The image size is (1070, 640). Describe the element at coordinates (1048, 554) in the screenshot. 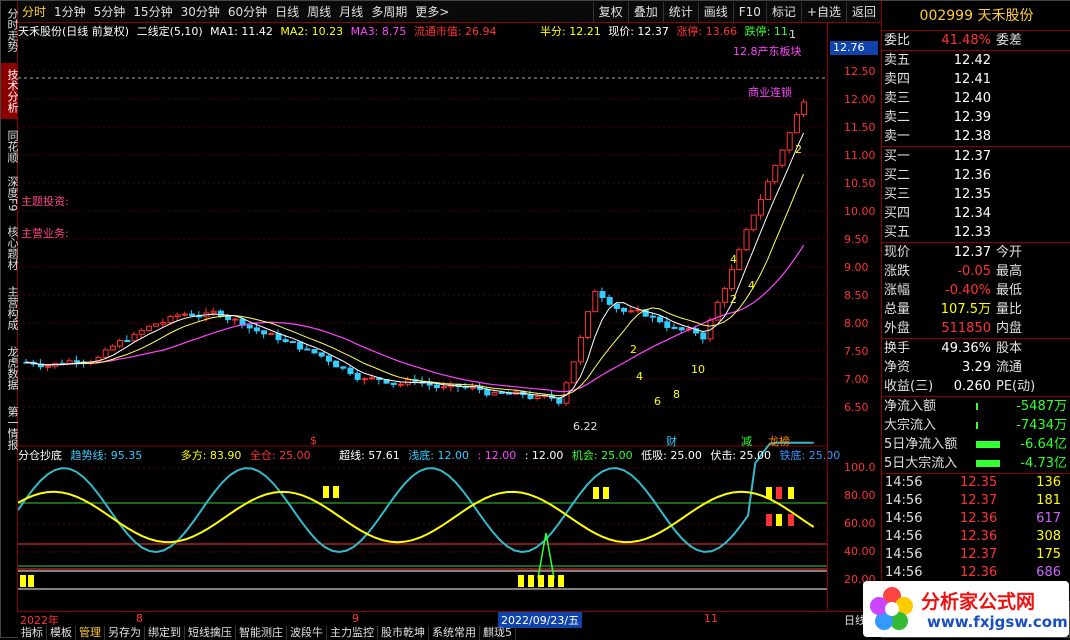

I see `tick-volume: 175` at that location.